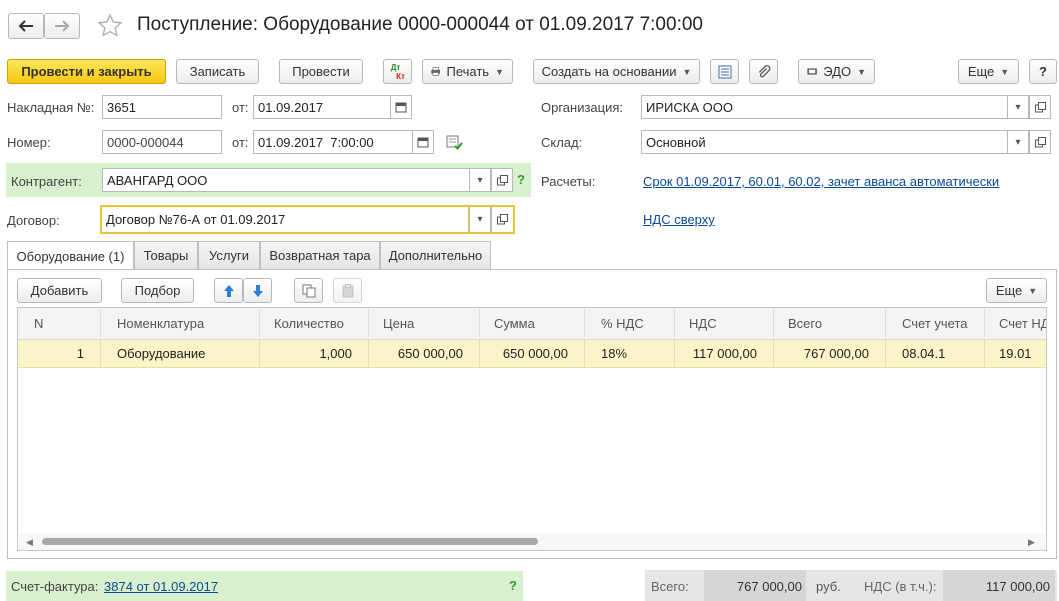 The height and width of the screenshot is (601, 1059). I want to click on edo-icon, so click(812, 71).